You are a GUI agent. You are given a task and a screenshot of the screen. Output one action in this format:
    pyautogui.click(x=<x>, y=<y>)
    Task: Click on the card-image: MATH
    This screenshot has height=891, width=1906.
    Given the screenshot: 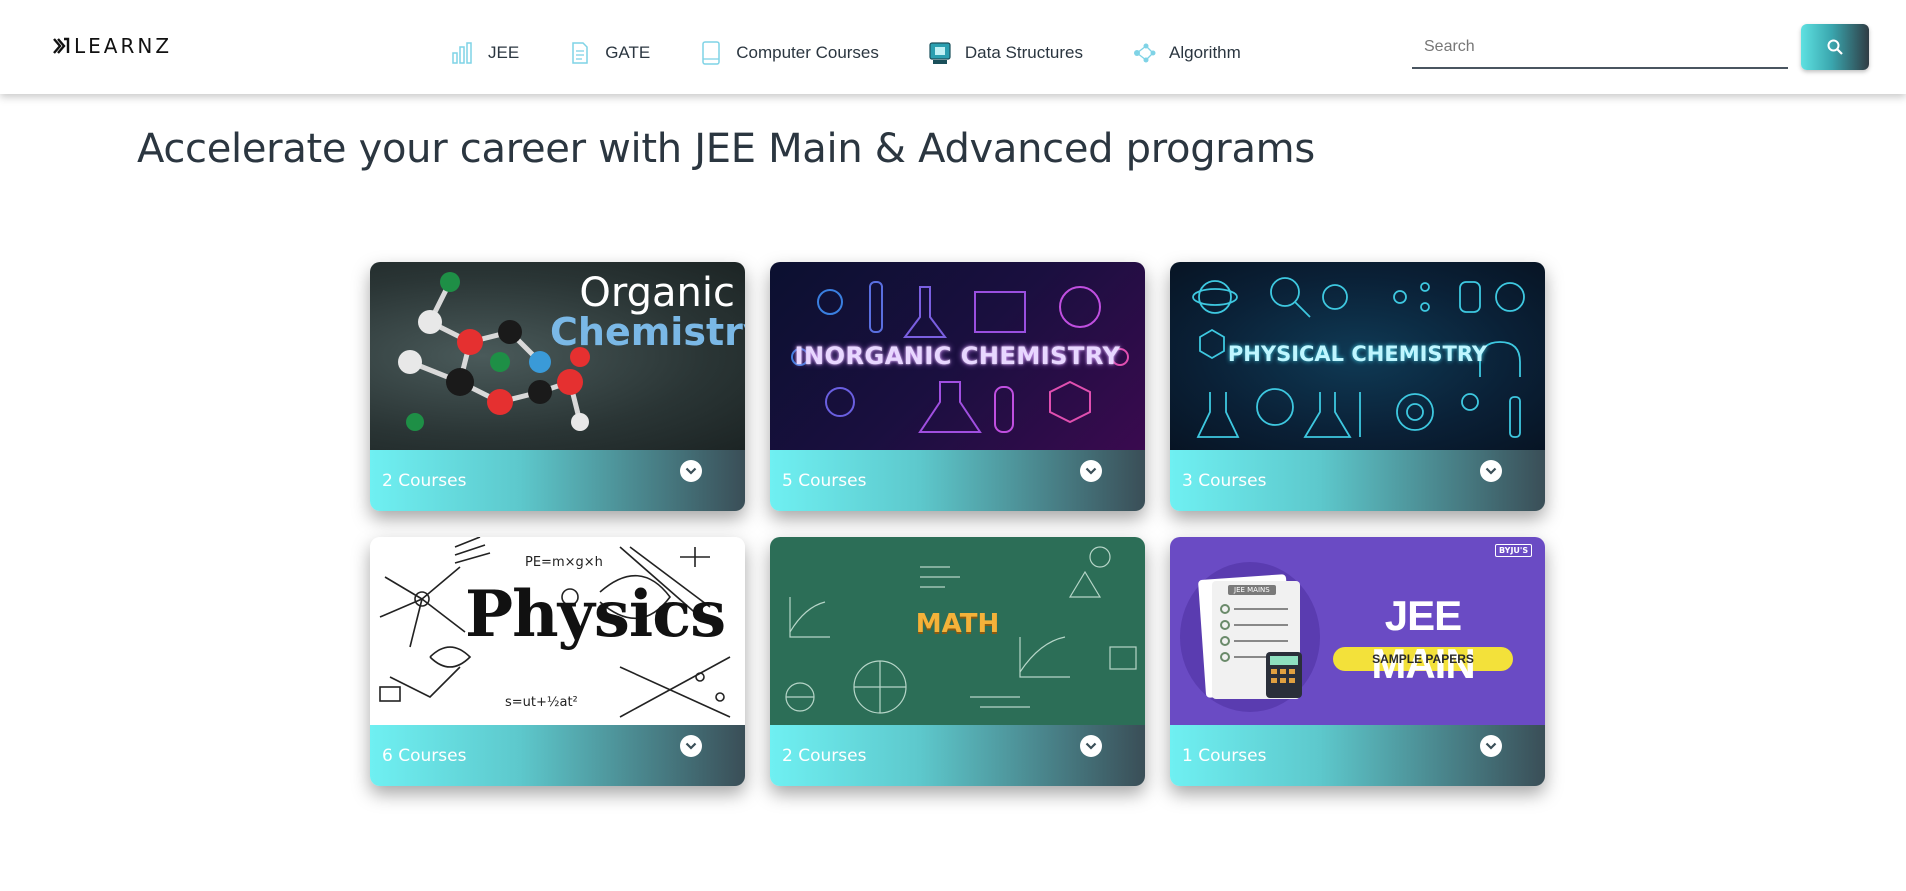 What is the action you would take?
    pyautogui.click(x=957, y=631)
    